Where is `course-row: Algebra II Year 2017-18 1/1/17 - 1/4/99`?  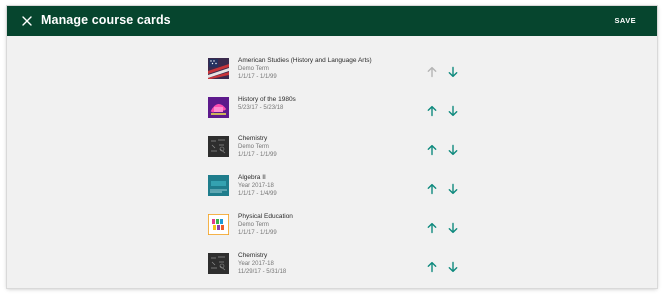
course-row: Algebra II Year 2017-18 1/1/17 - 1/4/99 is located at coordinates (338, 192).